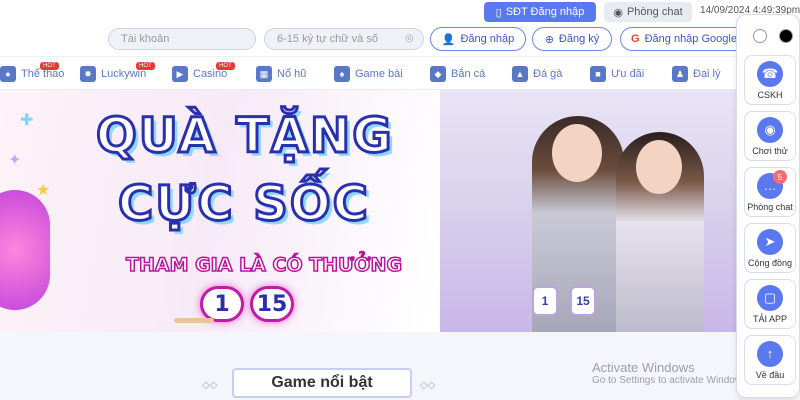 The height and width of the screenshot is (400, 800). I want to click on google-icon: G, so click(635, 39).